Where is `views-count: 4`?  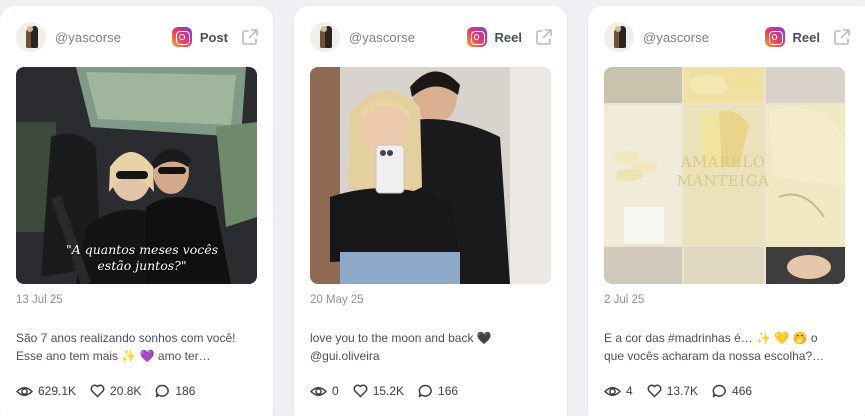
views-count: 4 is located at coordinates (629, 391).